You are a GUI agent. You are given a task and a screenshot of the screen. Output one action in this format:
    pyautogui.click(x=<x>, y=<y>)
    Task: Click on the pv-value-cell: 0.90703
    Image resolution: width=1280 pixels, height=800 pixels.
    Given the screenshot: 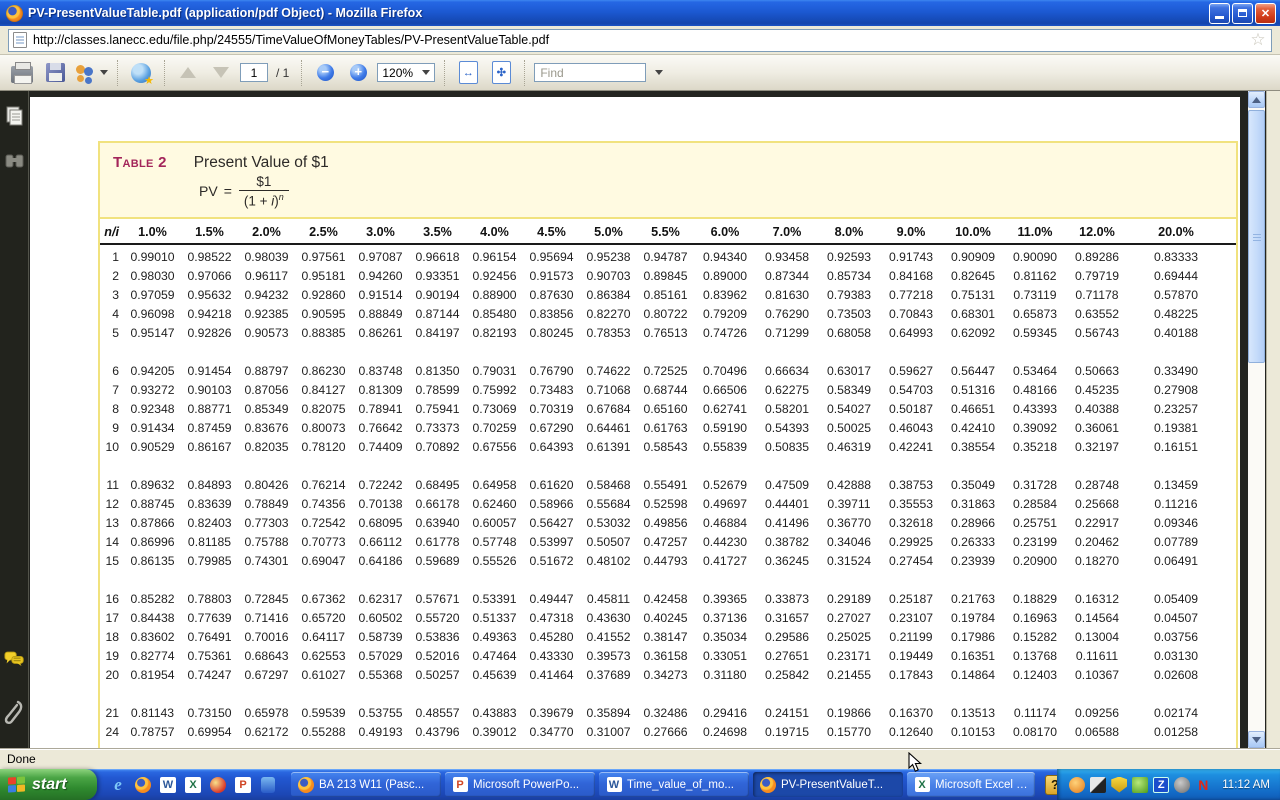 What is the action you would take?
    pyautogui.click(x=608, y=276)
    